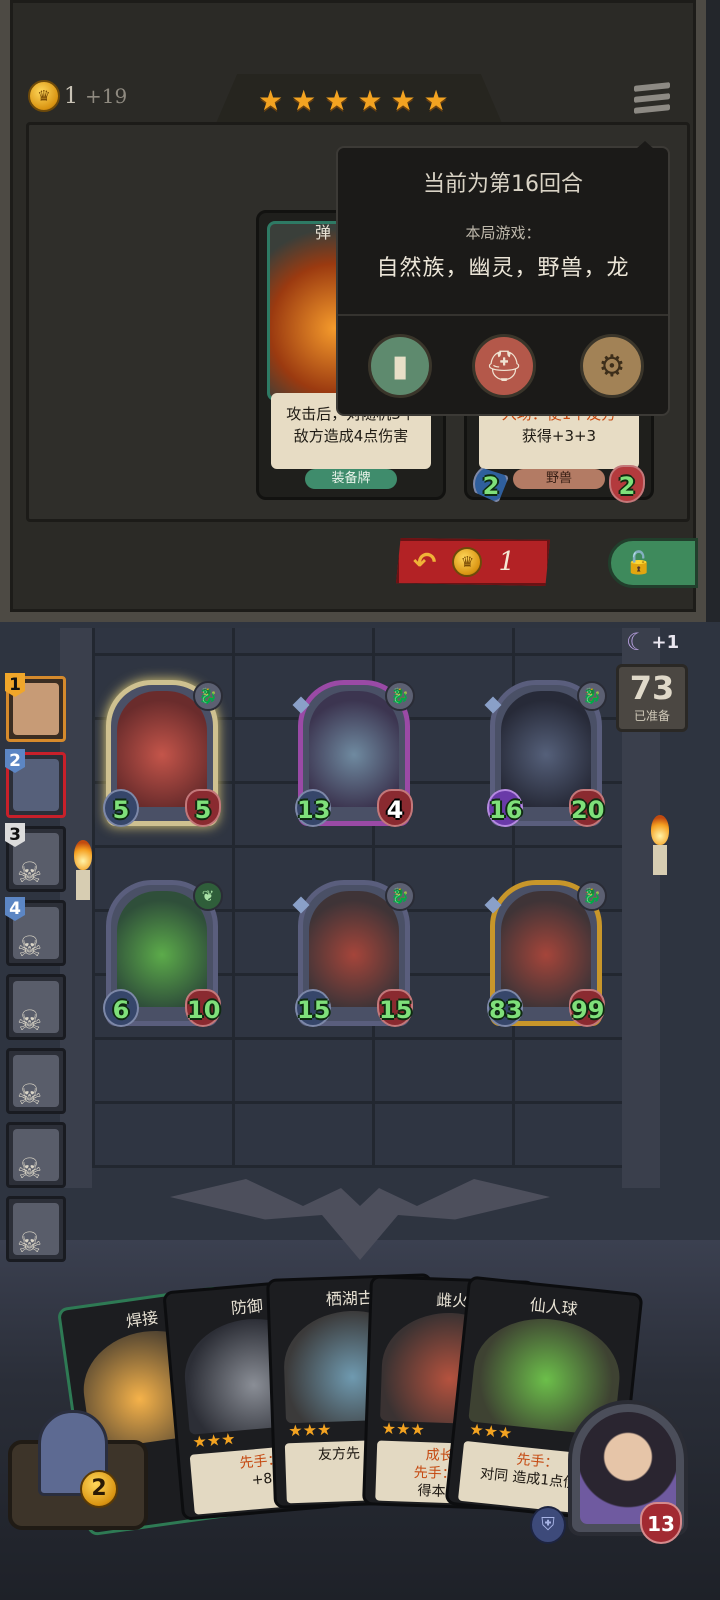 The width and height of the screenshot is (720, 1600). What do you see at coordinates (507, 562) in the screenshot?
I see `refresh-cost: 1` at bounding box center [507, 562].